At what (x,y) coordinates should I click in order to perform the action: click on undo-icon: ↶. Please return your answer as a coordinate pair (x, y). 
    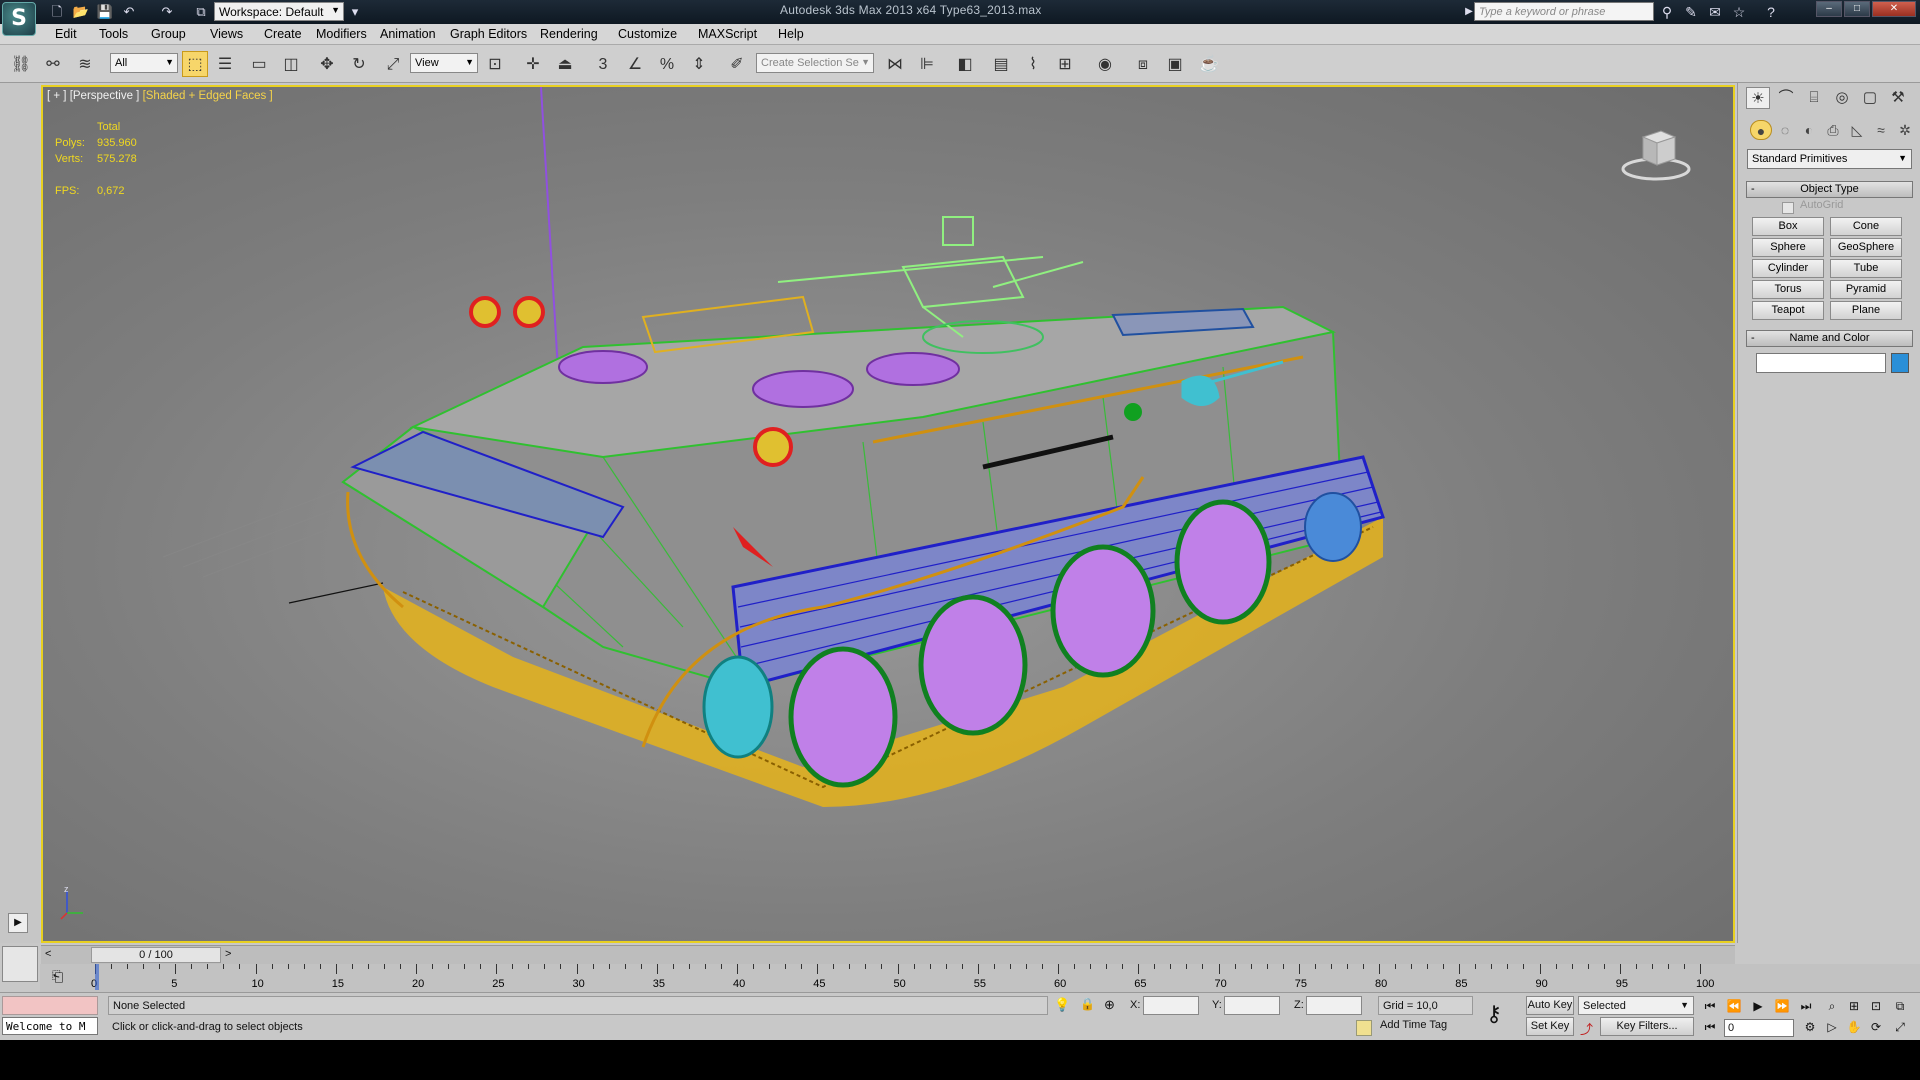
    Looking at the image, I should click on (129, 11).